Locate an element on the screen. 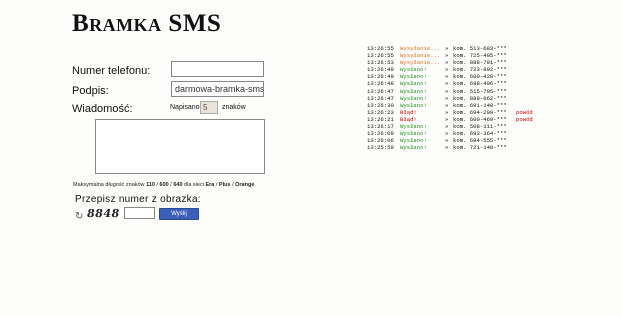 The image size is (622, 316). log-number: kom. 508-111-*** is located at coordinates (480, 127).